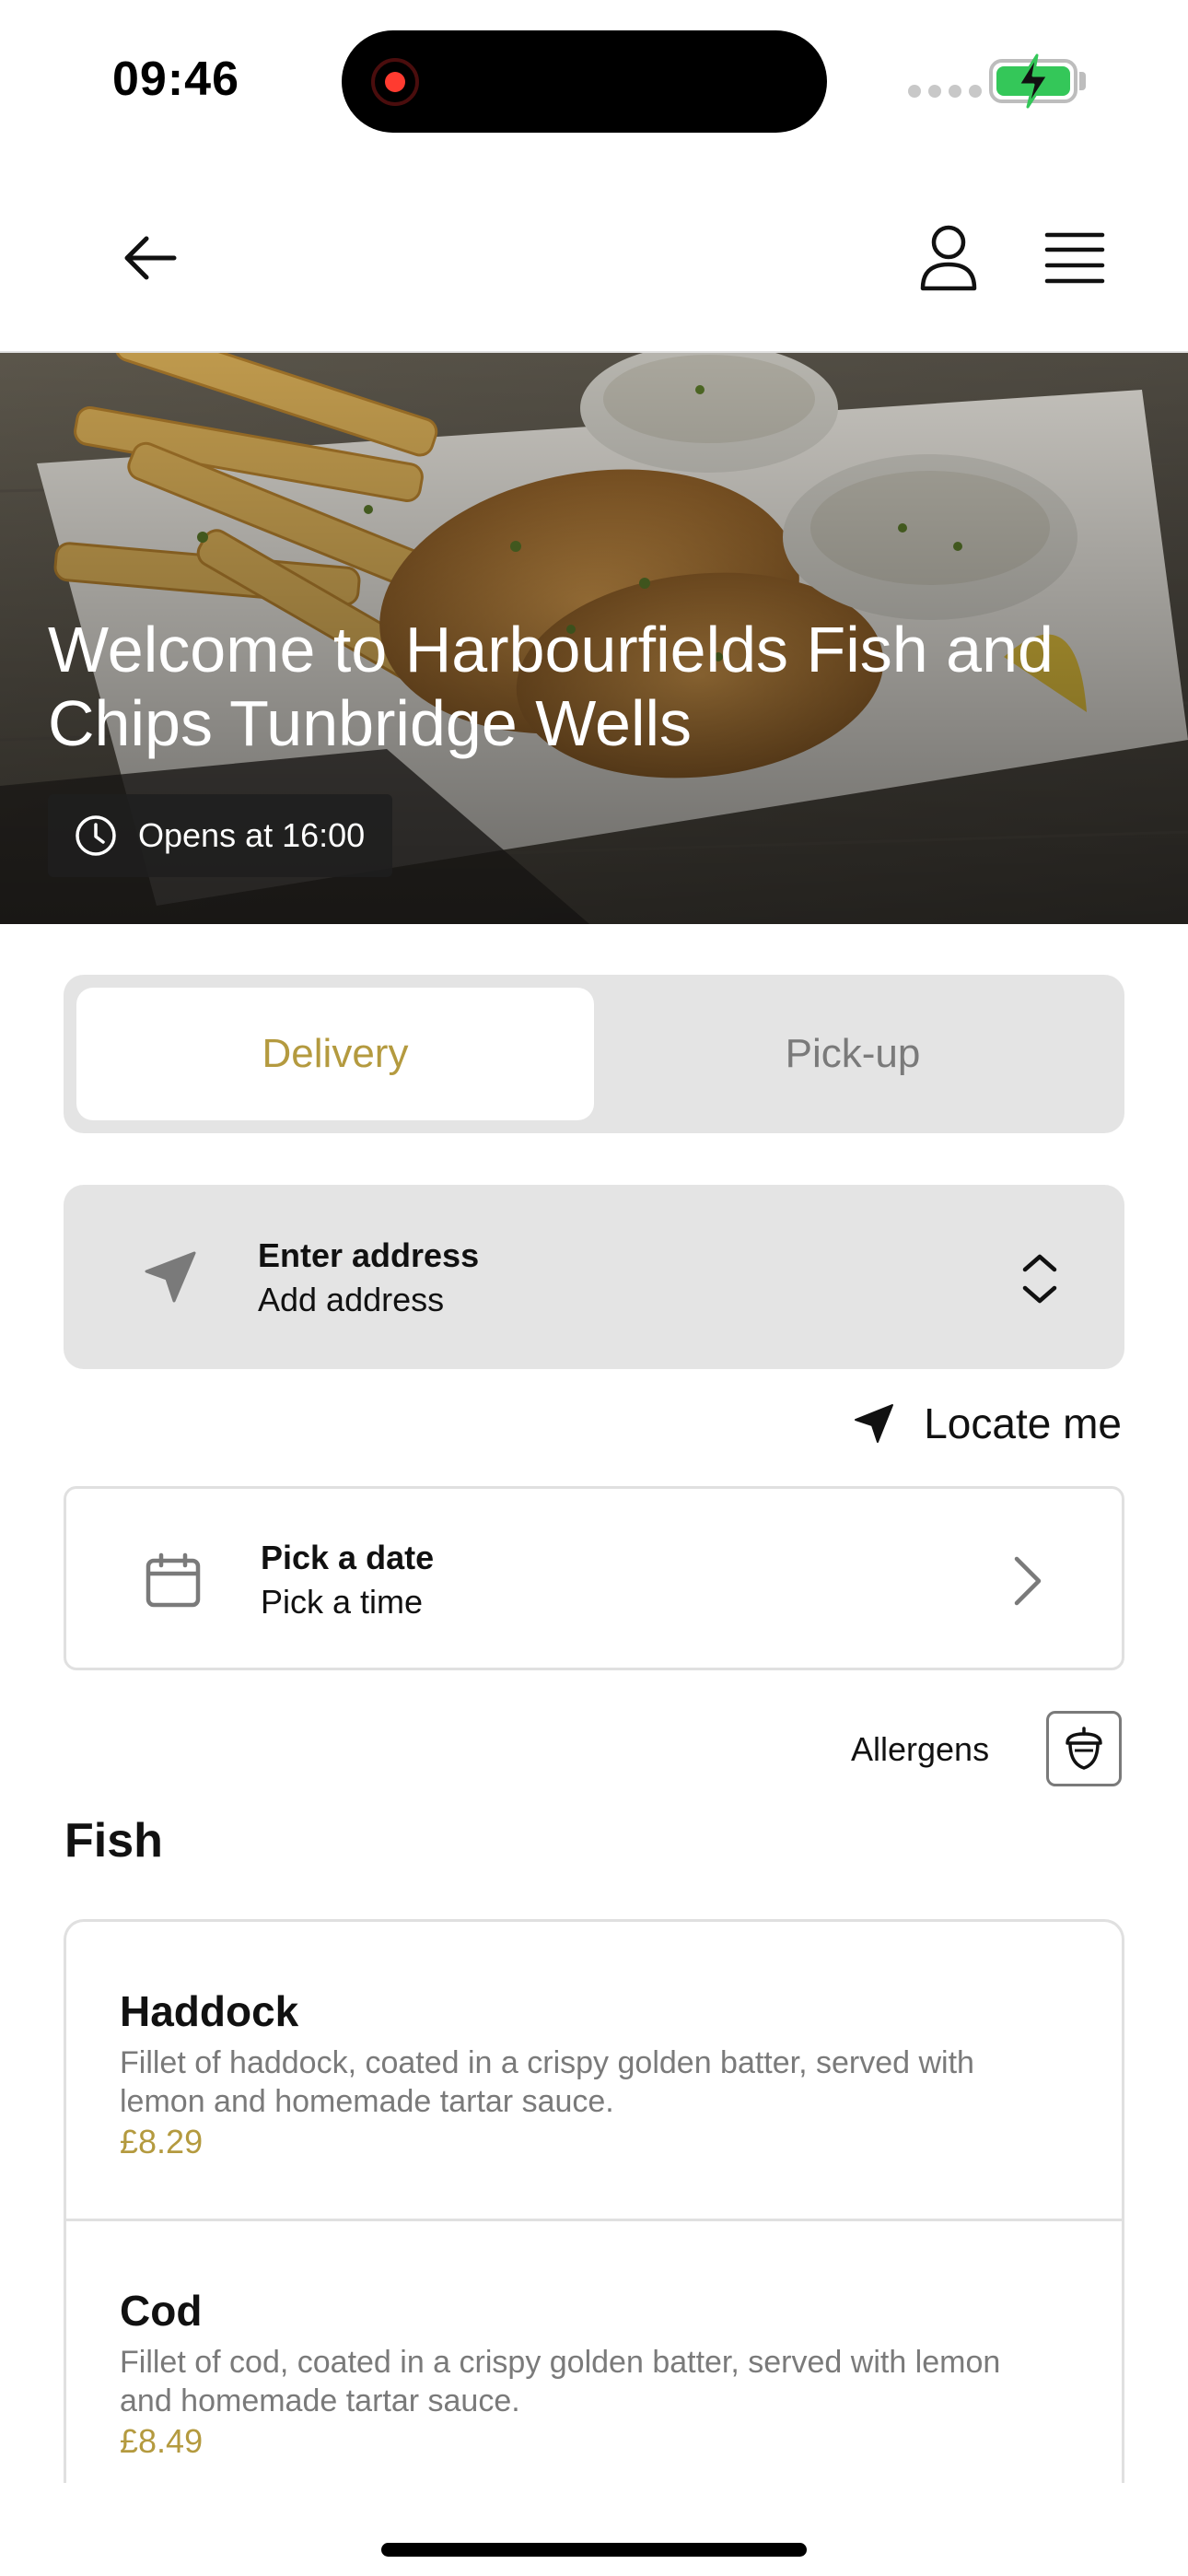  I want to click on charging-bolt-icon, so click(1033, 81).